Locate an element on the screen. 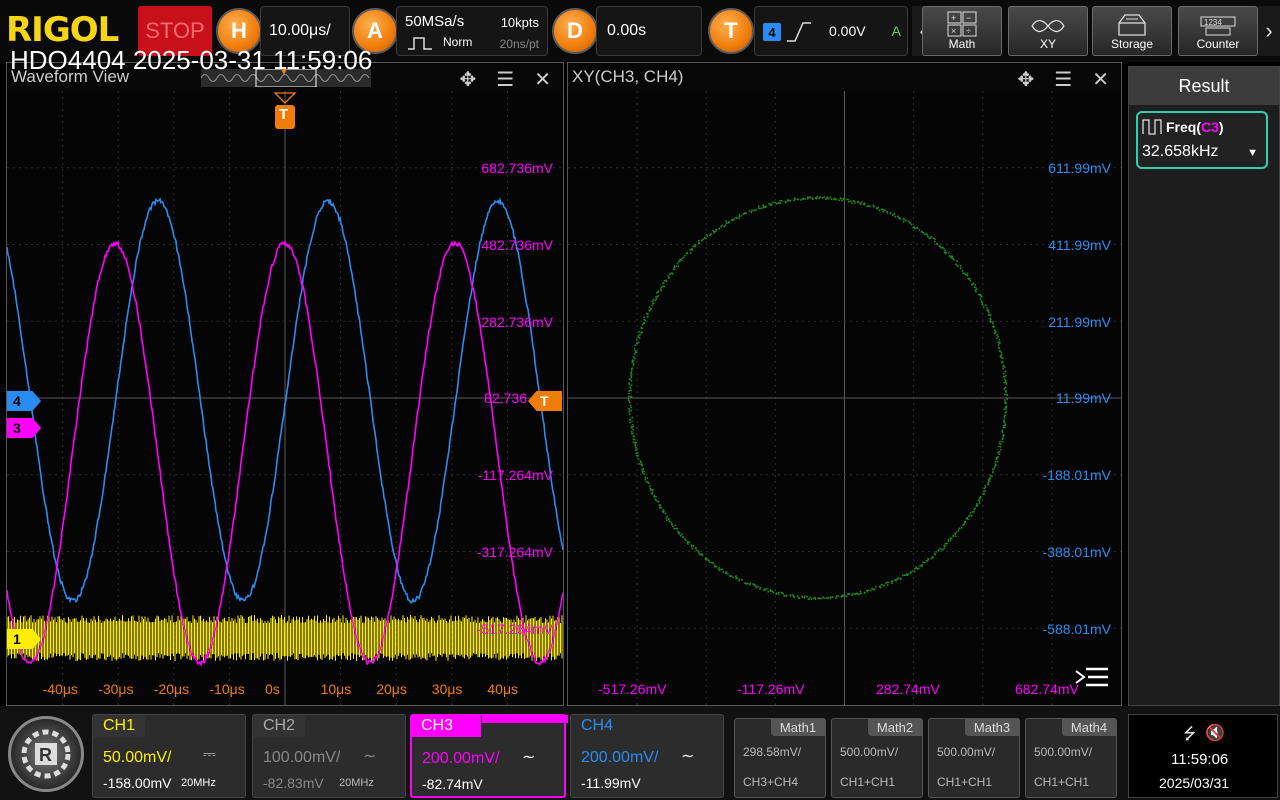  counter-button: 1234 Counter is located at coordinates (1218, 31).